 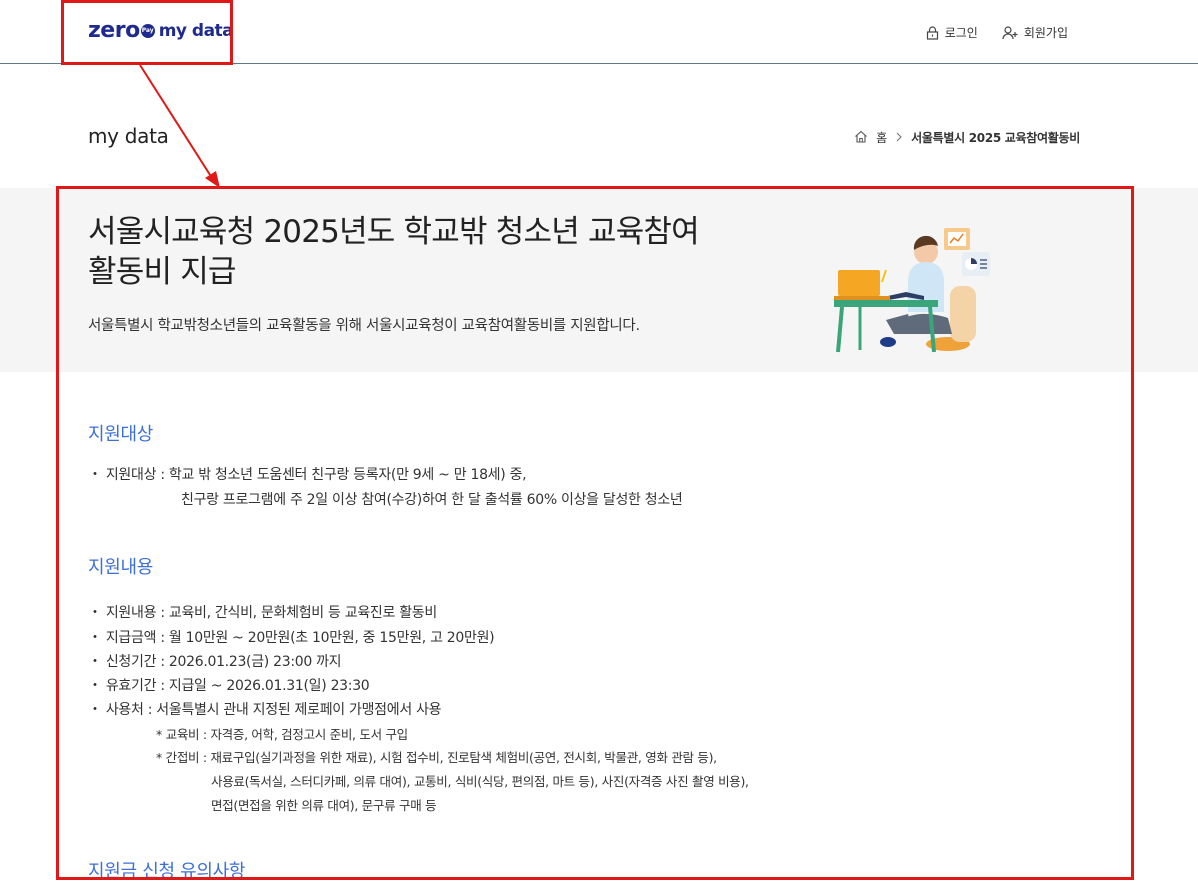 What do you see at coordinates (997, 32) in the screenshot?
I see `header-links: 로그인 회원가입` at bounding box center [997, 32].